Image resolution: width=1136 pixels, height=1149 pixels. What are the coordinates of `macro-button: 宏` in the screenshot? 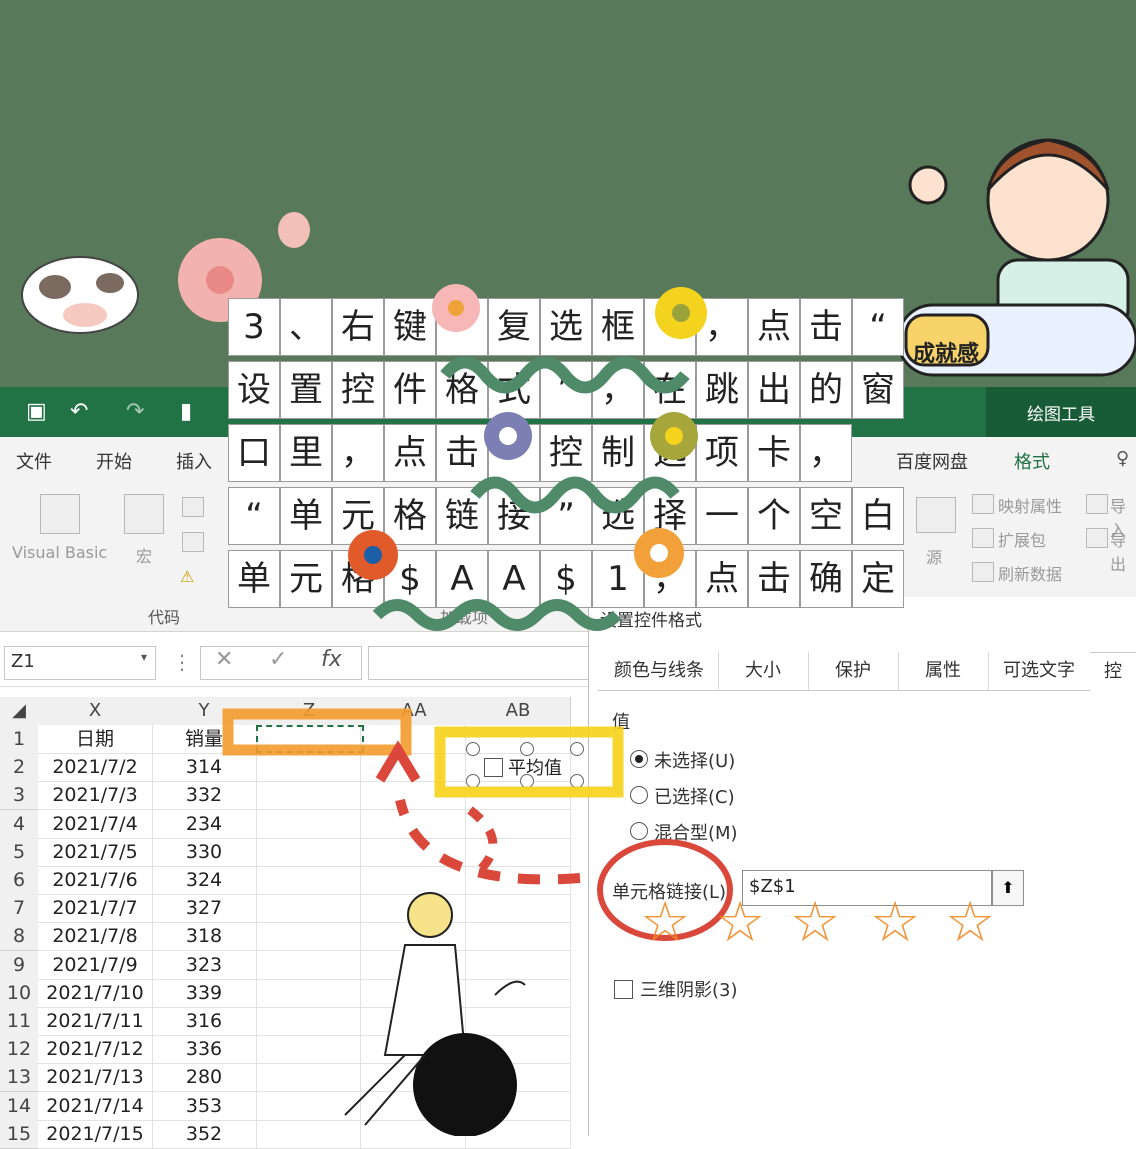 It's located at (144, 555).